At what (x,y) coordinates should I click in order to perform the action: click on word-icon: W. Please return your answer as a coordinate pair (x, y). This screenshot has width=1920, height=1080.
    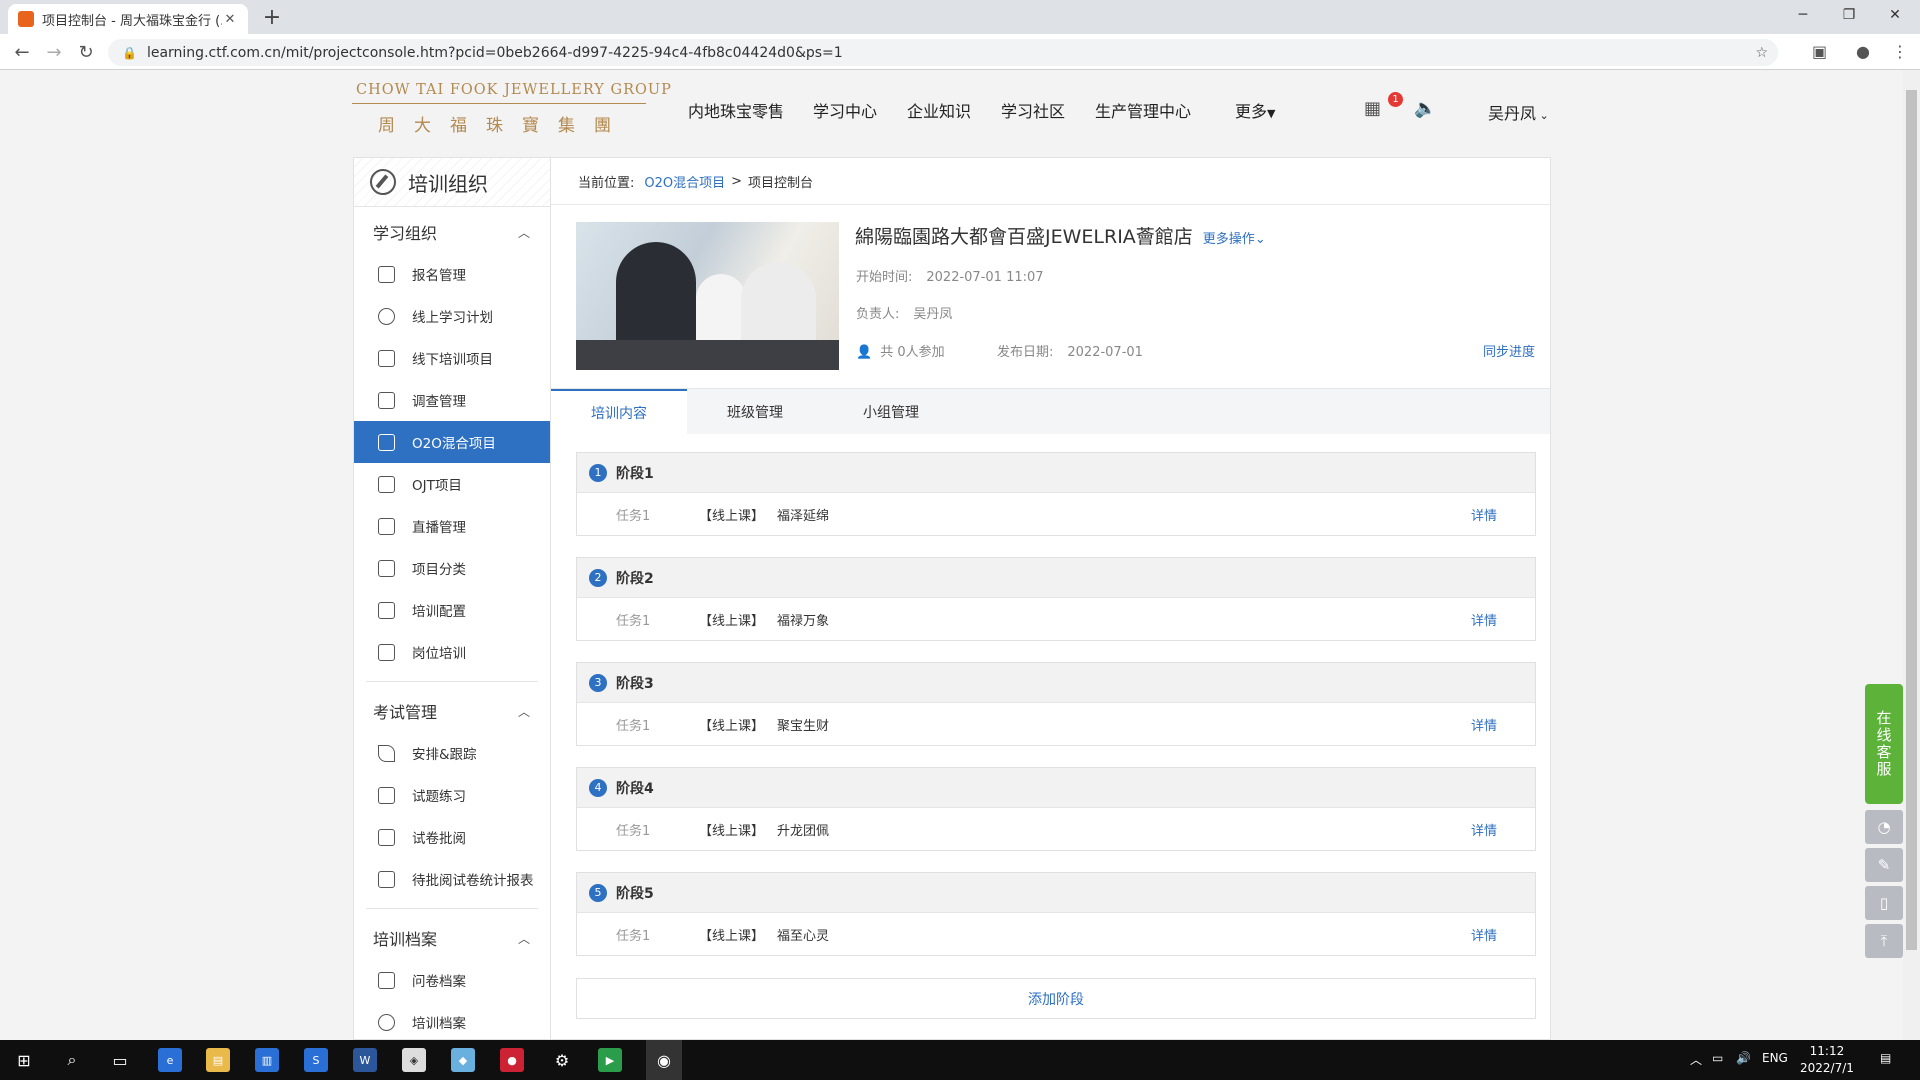
    Looking at the image, I should click on (365, 1060).